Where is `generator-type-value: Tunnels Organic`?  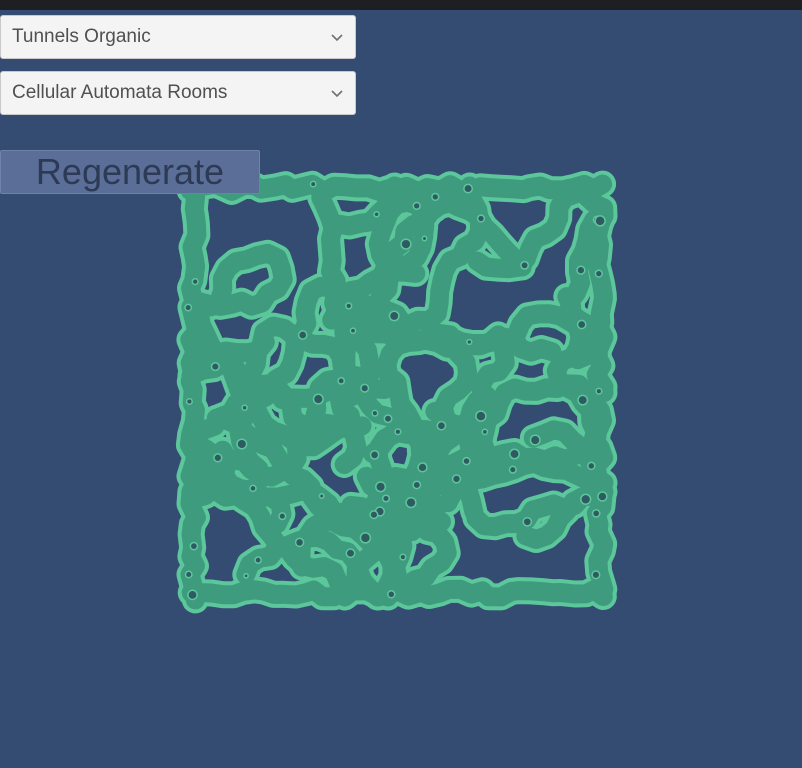
generator-type-value: Tunnels Organic is located at coordinates (81, 36).